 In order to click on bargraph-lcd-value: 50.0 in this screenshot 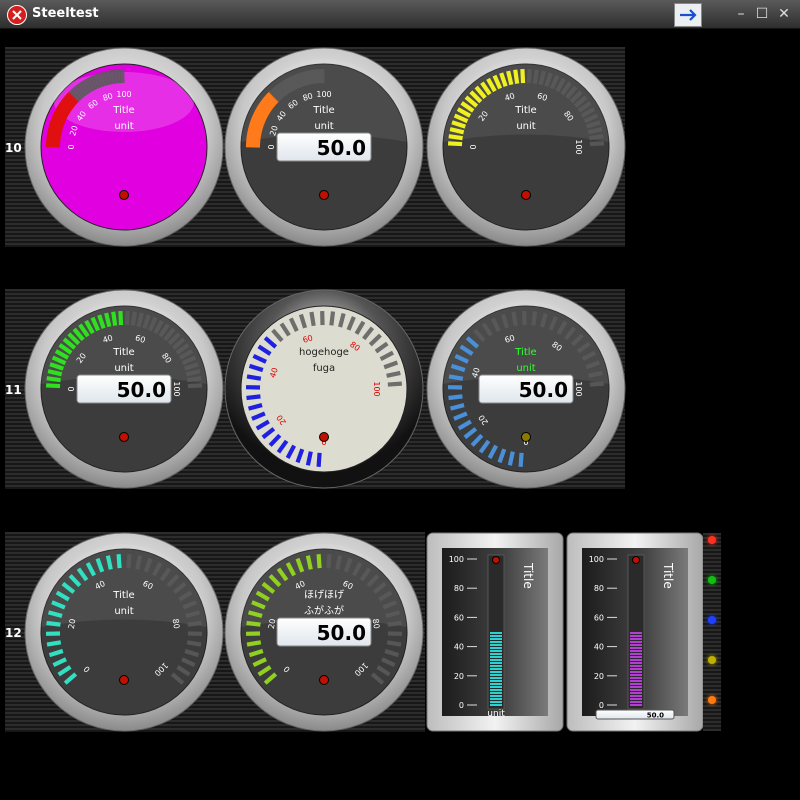, I will do `click(655, 716)`.